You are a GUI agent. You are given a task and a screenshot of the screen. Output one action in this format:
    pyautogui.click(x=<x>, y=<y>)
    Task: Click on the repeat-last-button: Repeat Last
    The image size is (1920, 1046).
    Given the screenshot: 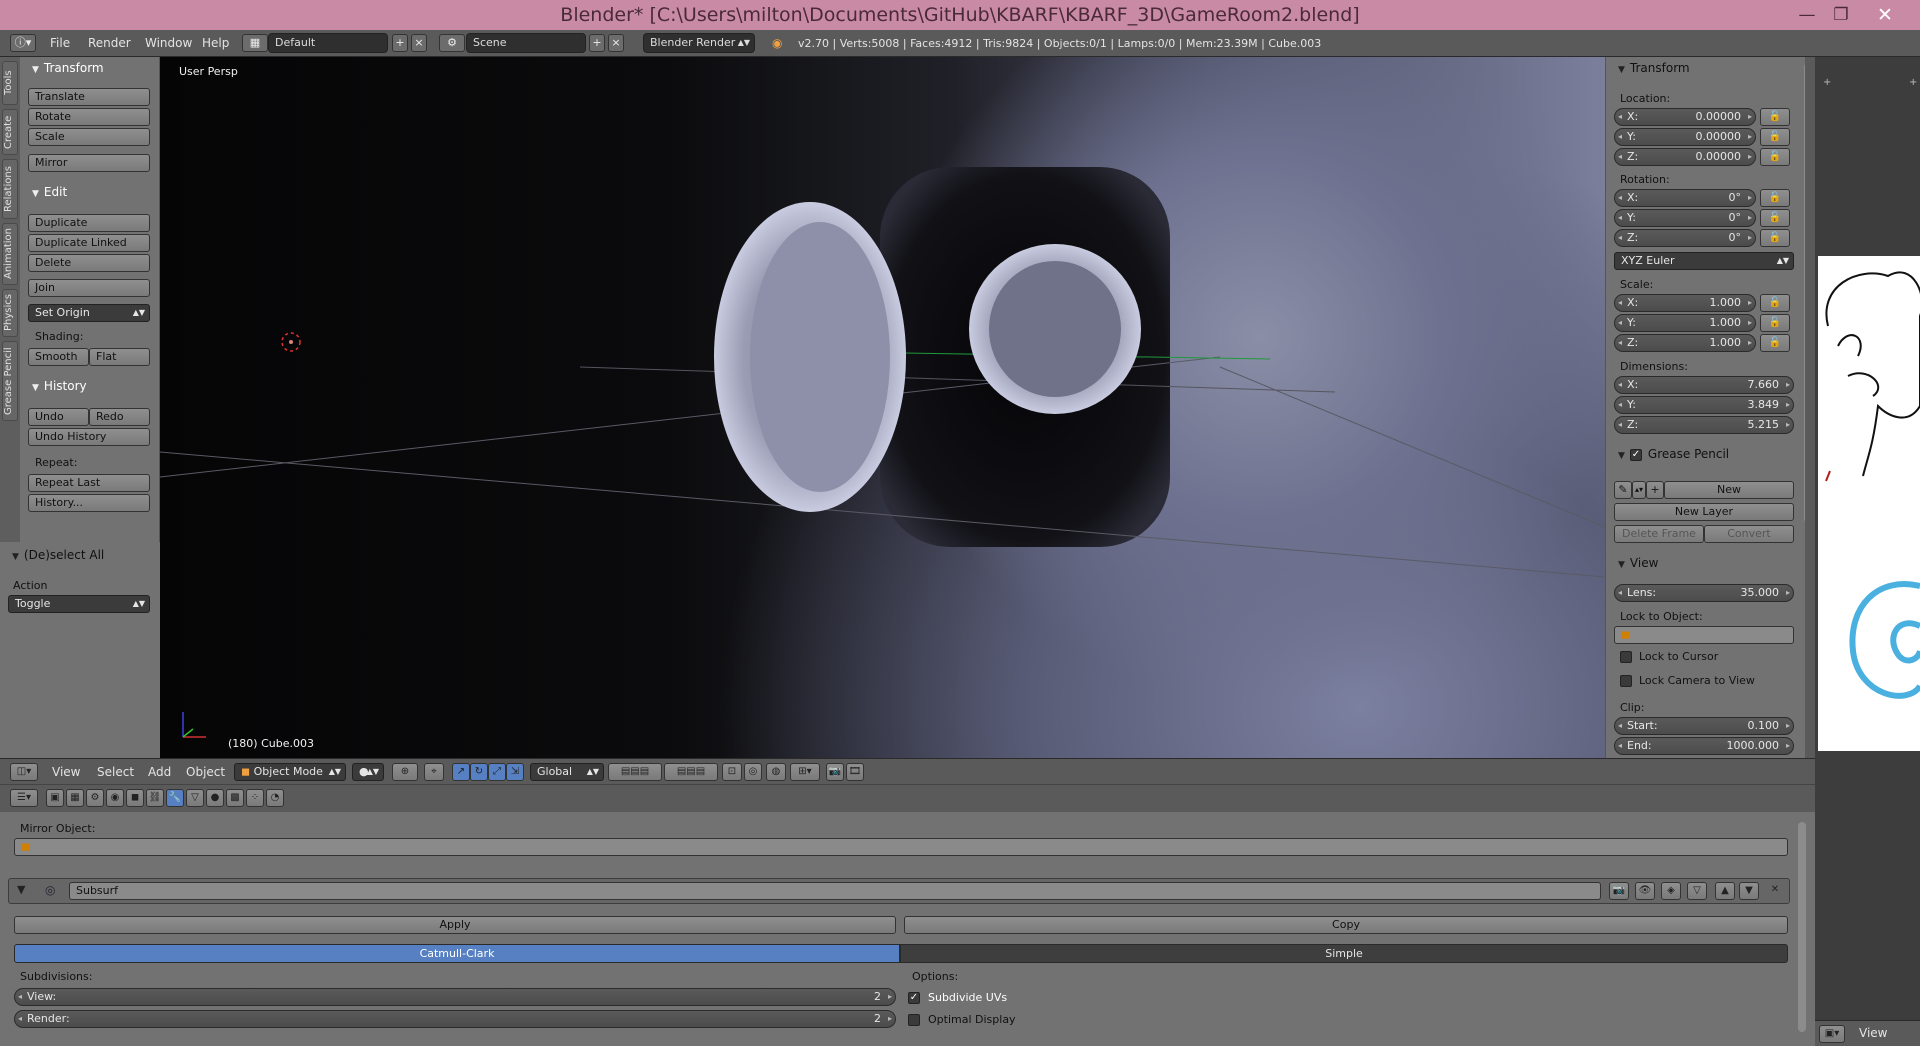 What is the action you would take?
    pyautogui.click(x=89, y=483)
    